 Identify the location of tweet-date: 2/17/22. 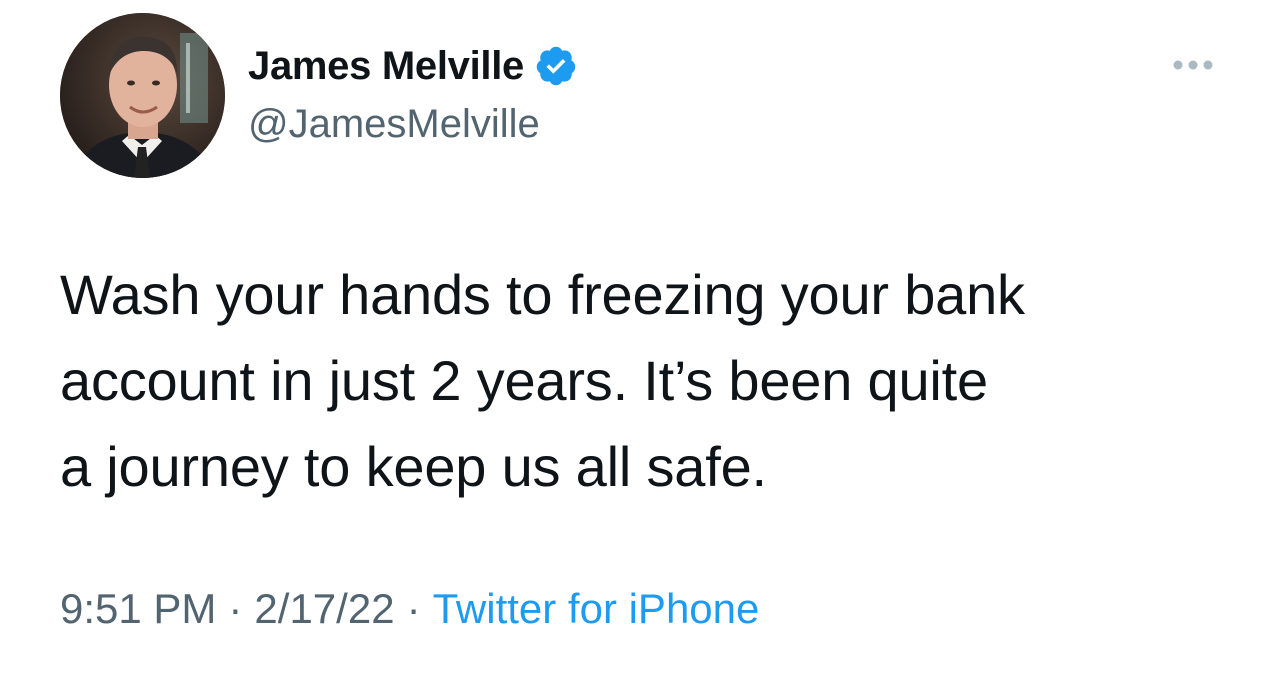
(324, 609).